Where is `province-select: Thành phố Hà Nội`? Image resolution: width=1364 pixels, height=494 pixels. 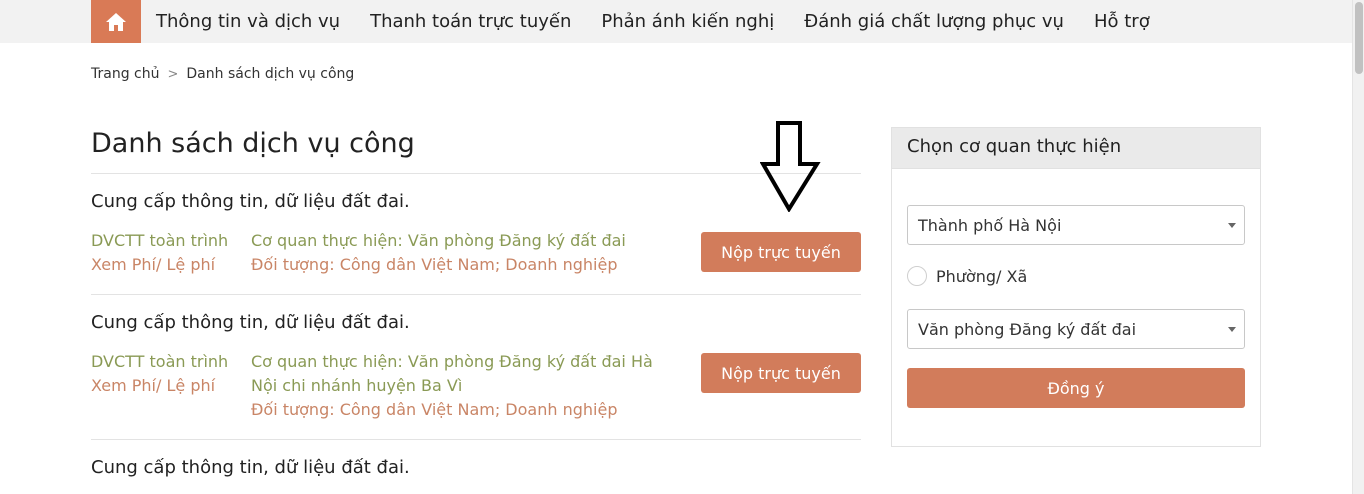
province-select: Thành phố Hà Nội is located at coordinates (1076, 225).